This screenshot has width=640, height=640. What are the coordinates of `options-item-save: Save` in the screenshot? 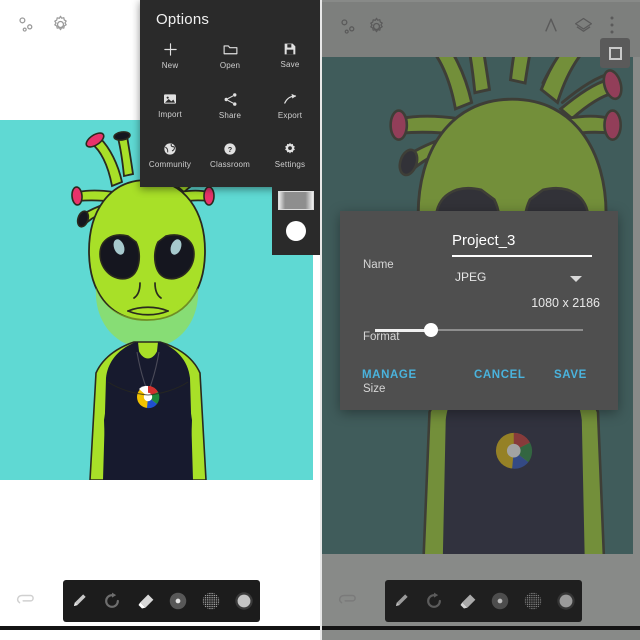 It's located at (290, 55).